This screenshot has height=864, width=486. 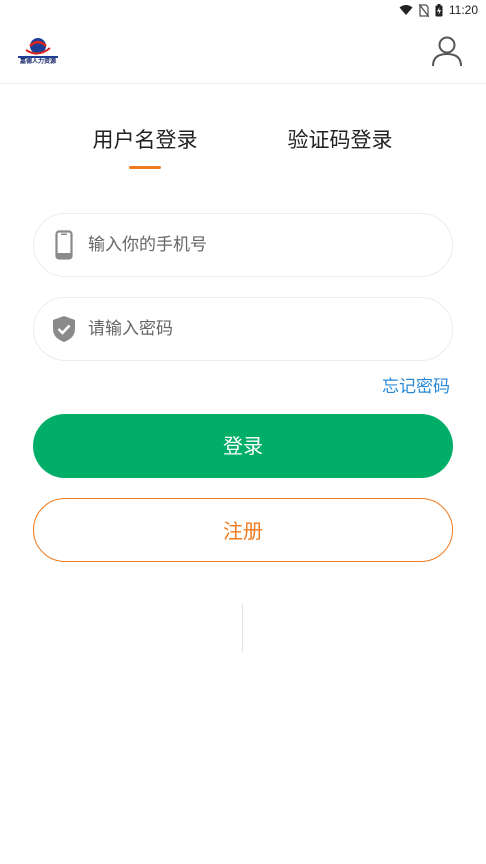 What do you see at coordinates (38, 48) in the screenshot?
I see `logo-globe-icon` at bounding box center [38, 48].